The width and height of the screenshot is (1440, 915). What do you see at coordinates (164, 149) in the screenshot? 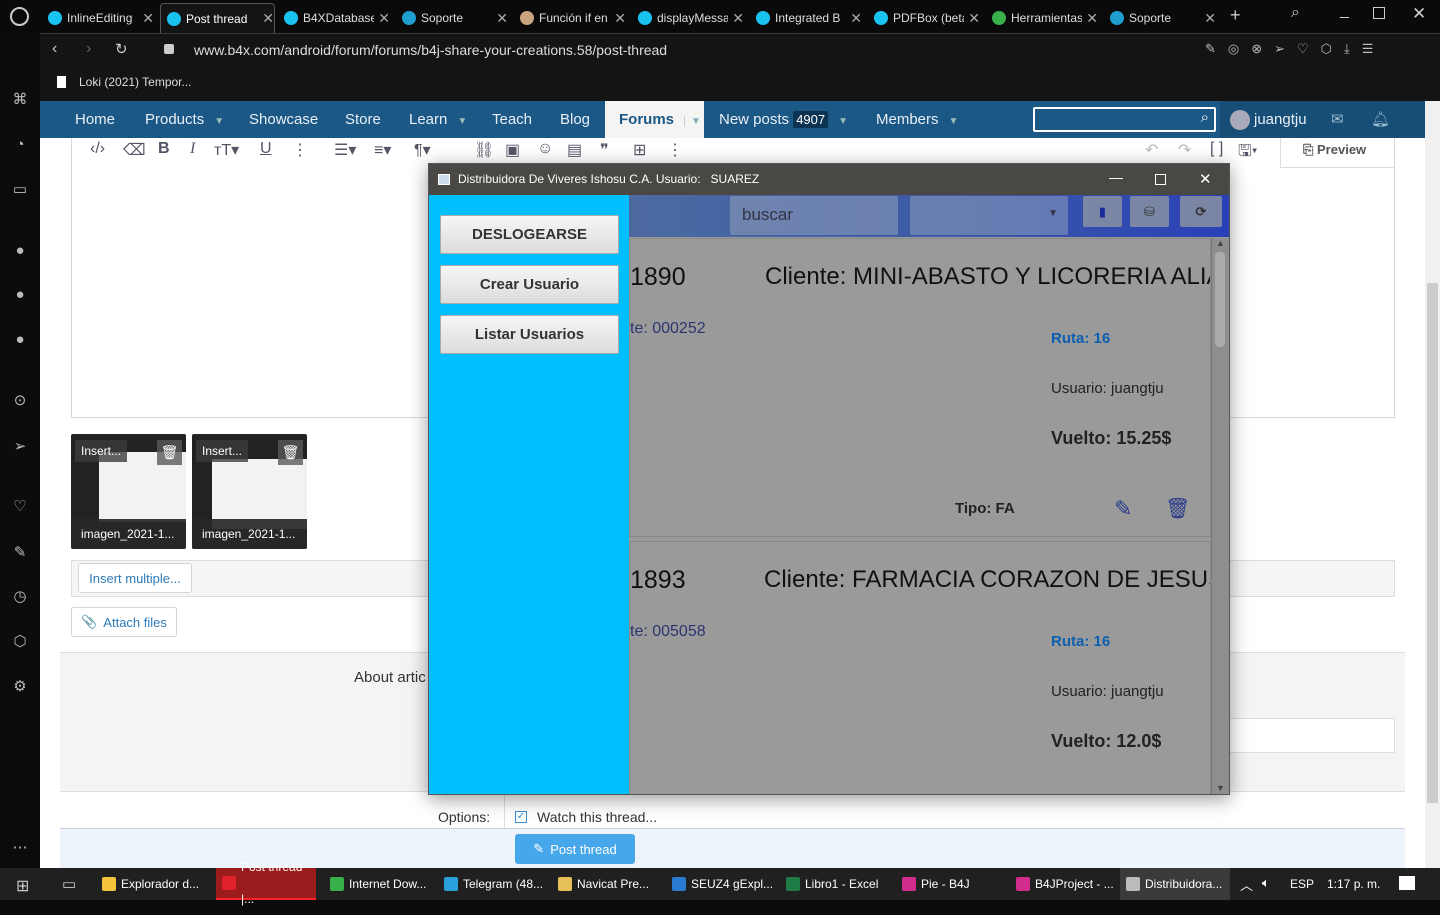
I see `bold-icon: B` at bounding box center [164, 149].